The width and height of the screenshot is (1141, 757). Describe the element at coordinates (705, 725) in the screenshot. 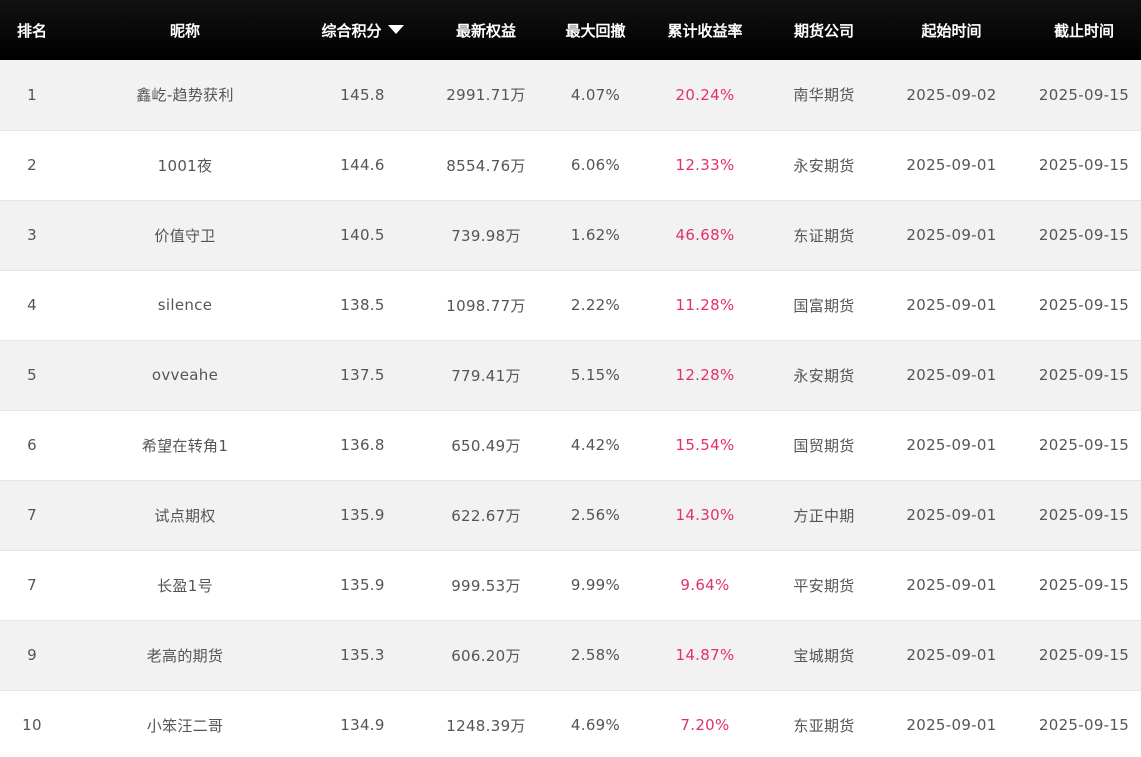

I see `return-cell: 7.20%` at that location.